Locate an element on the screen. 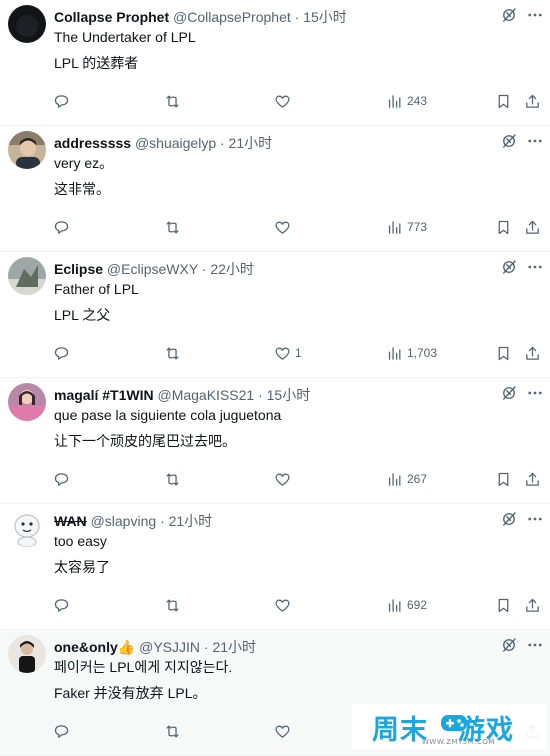 Image resolution: width=550 pixels, height=756 pixels. tweet-text: Father of LPL is located at coordinates (96, 289).